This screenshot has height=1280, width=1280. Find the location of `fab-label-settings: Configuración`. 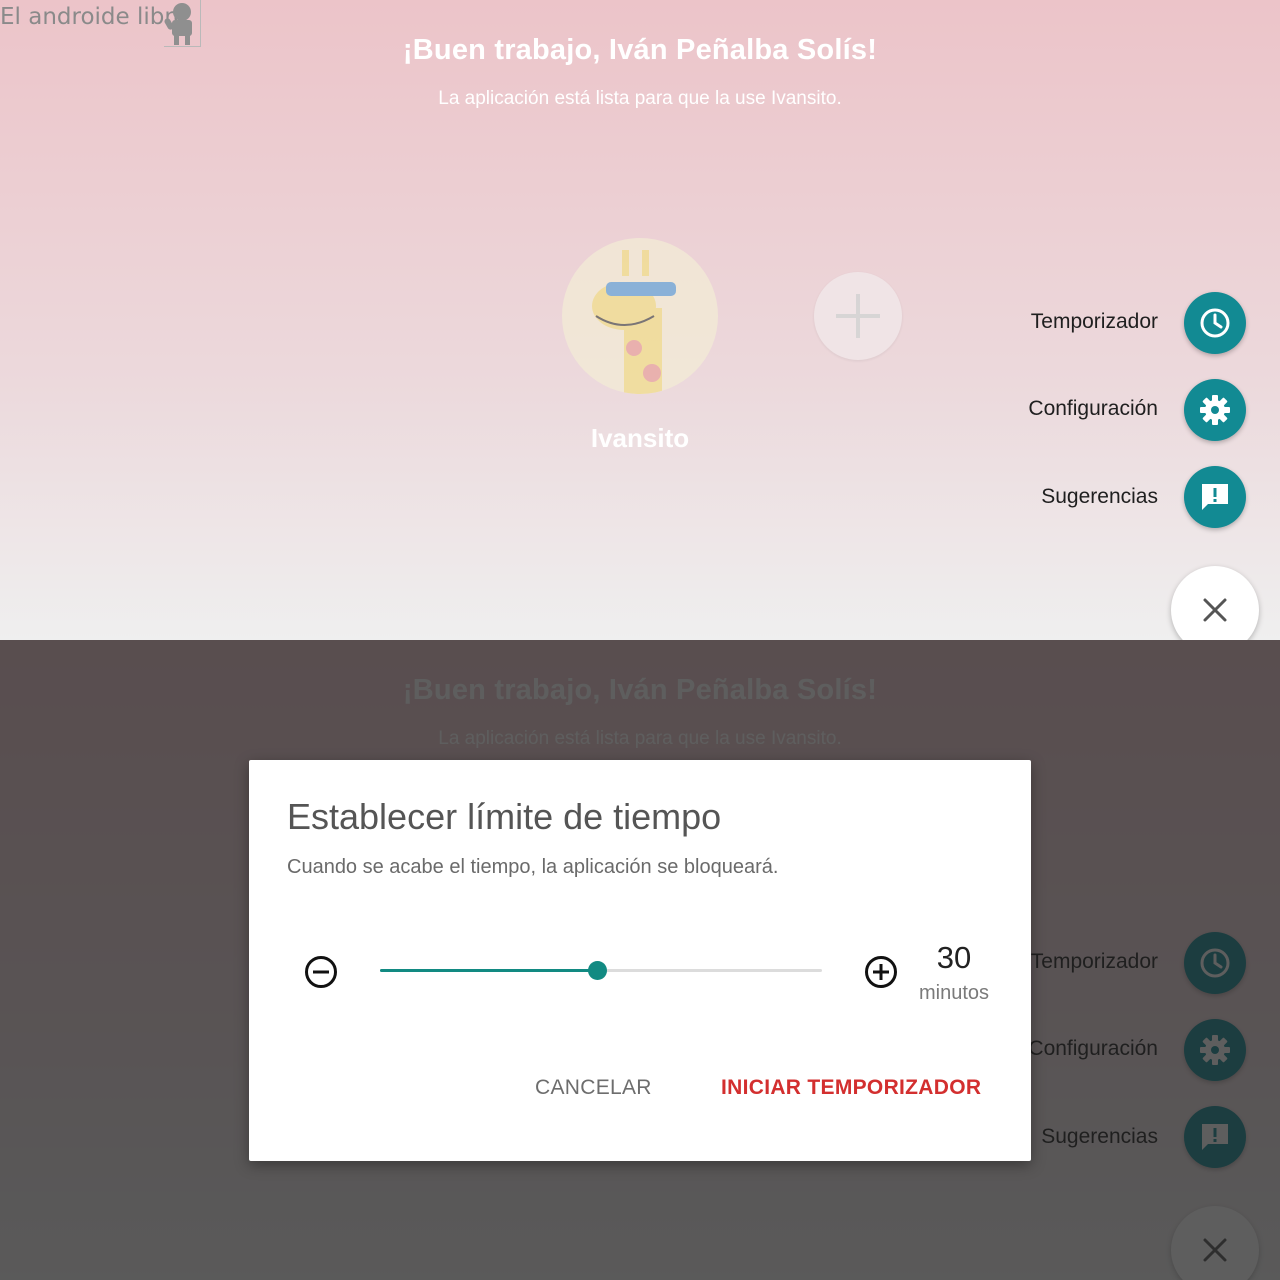

fab-label-settings: Configuración is located at coordinates (1093, 409).